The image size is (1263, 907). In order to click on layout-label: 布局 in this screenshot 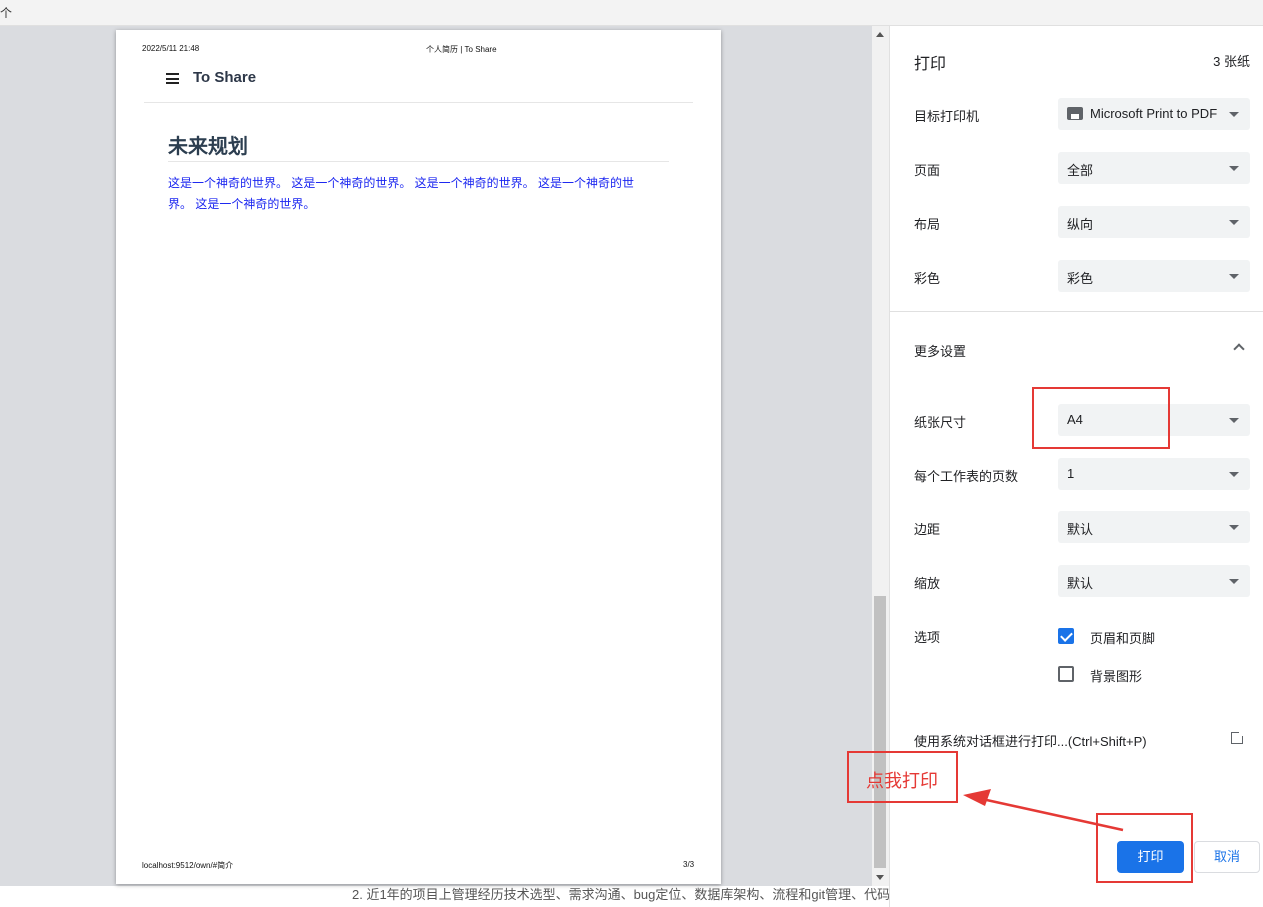, I will do `click(927, 224)`.